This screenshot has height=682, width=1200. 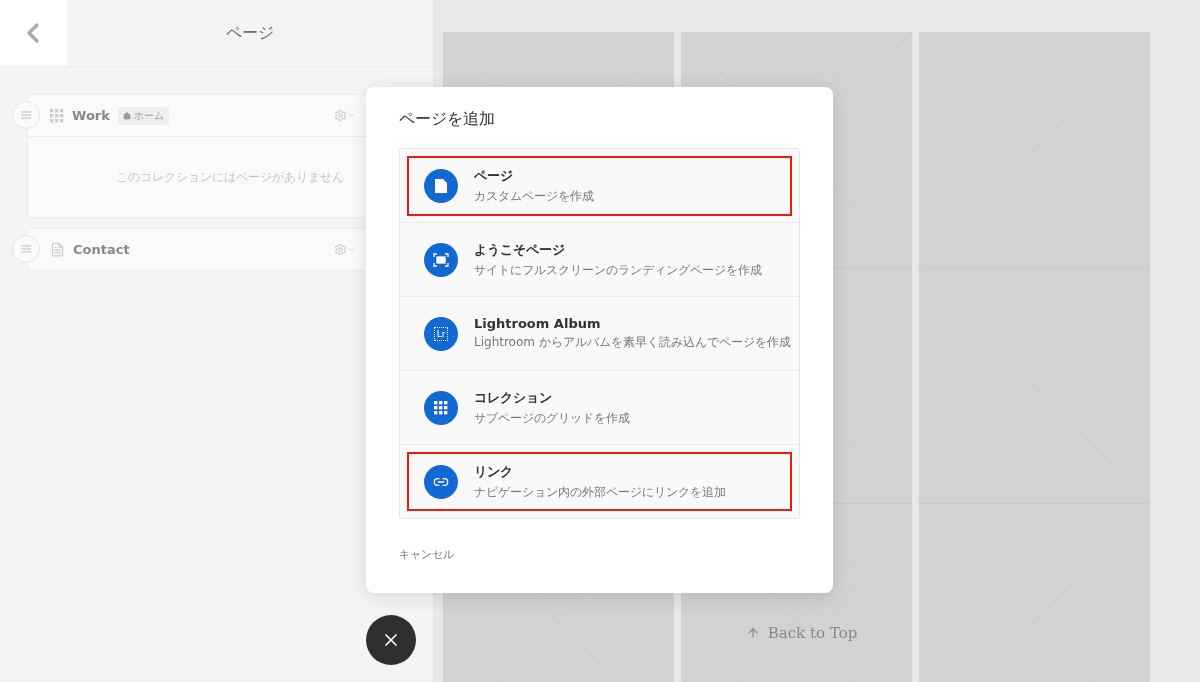 What do you see at coordinates (599, 408) in the screenshot?
I see `page-type-option: コレクション サブページのグリッドを作成` at bounding box center [599, 408].